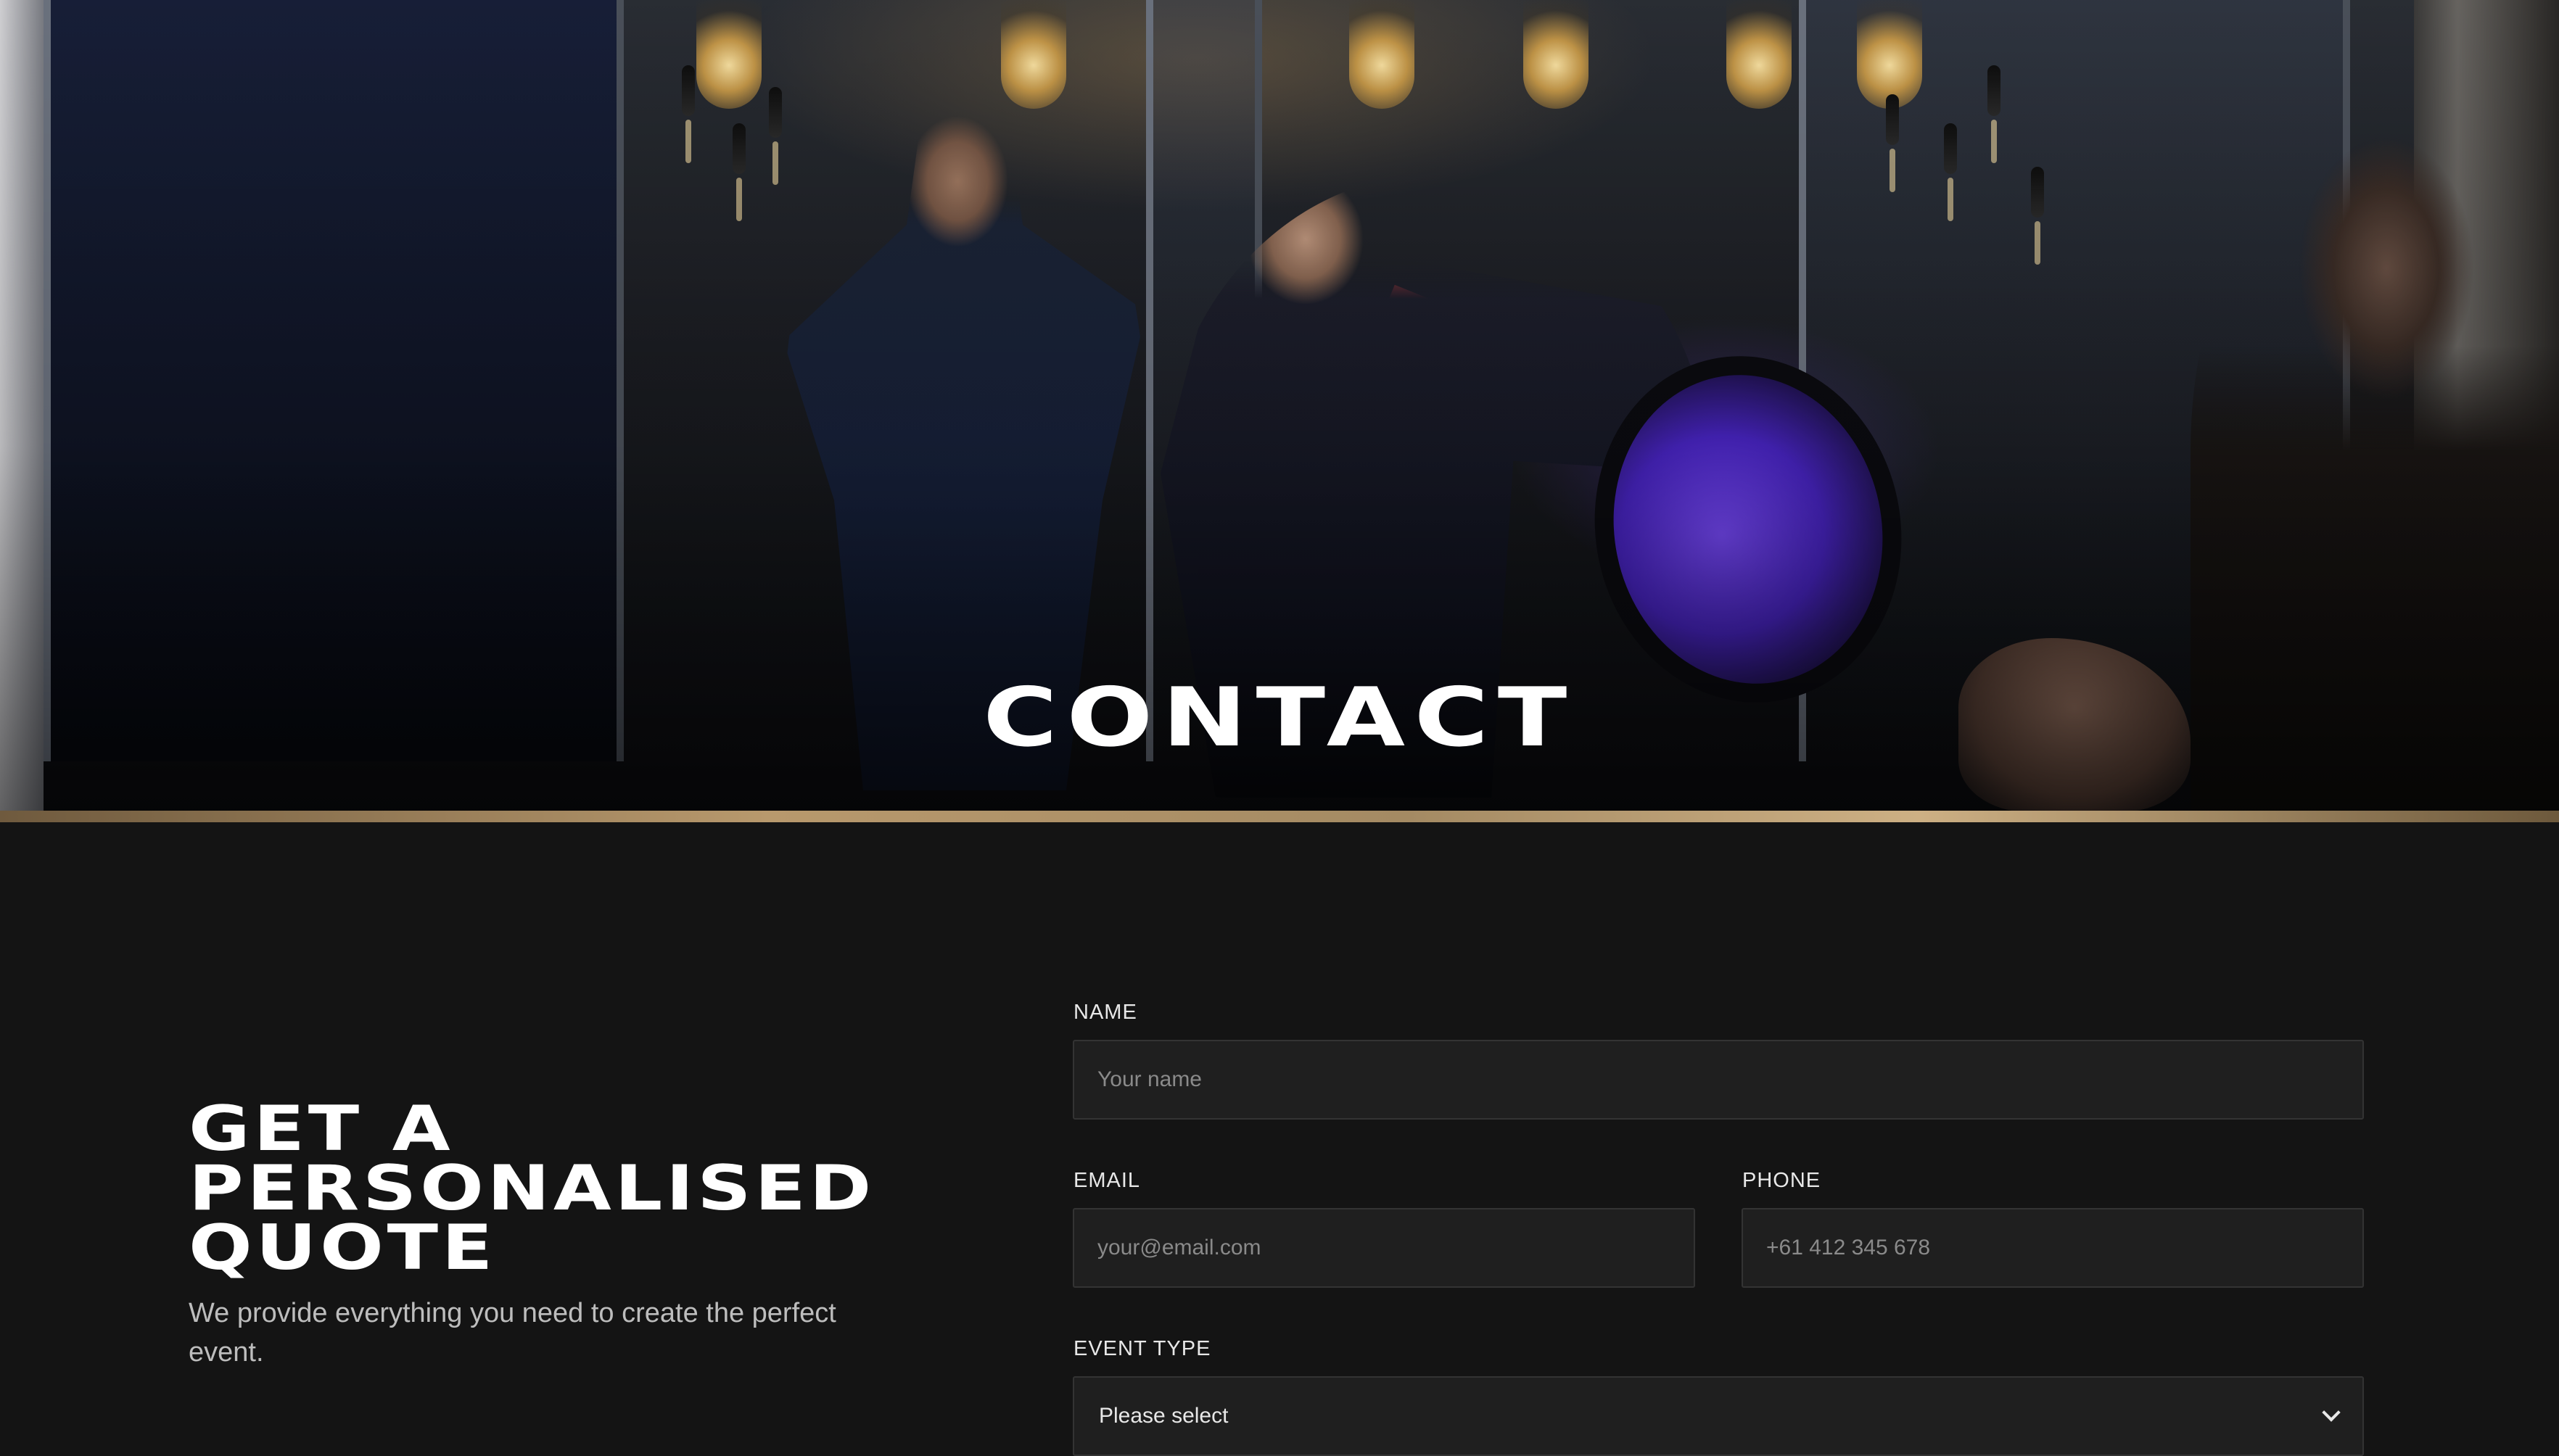 The image size is (2559, 1456). What do you see at coordinates (1279, 718) in the screenshot?
I see `page-title: CONTACT` at bounding box center [1279, 718].